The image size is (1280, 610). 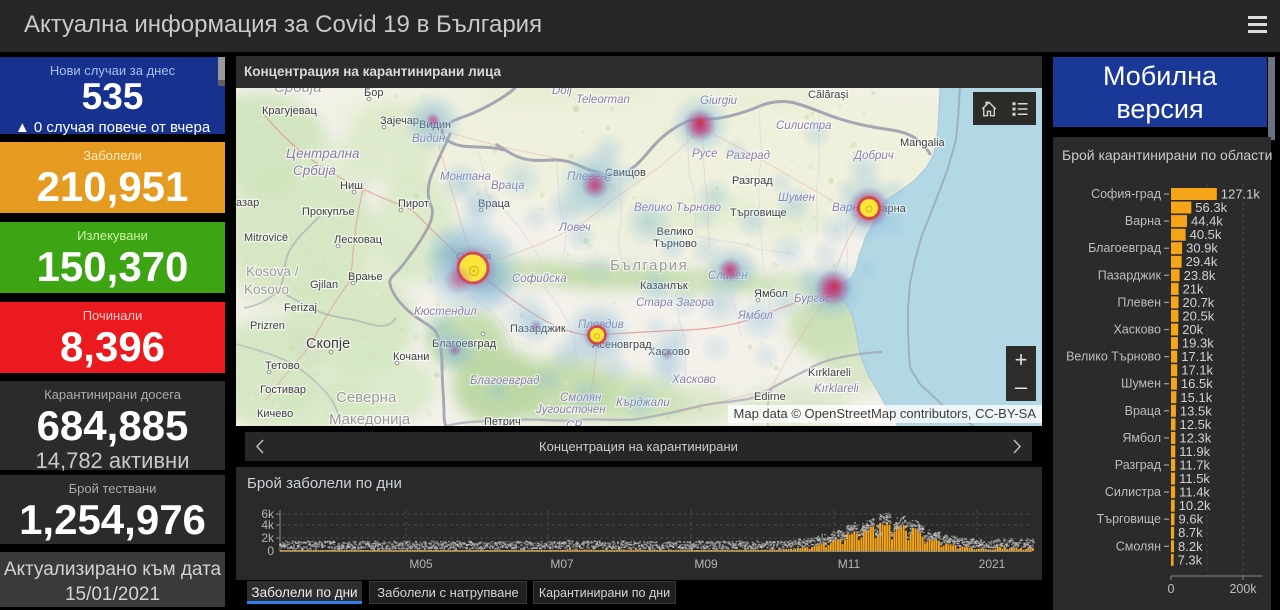 What do you see at coordinates (1129, 519) in the screenshot?
I see `svg-text: Търговище` at bounding box center [1129, 519].